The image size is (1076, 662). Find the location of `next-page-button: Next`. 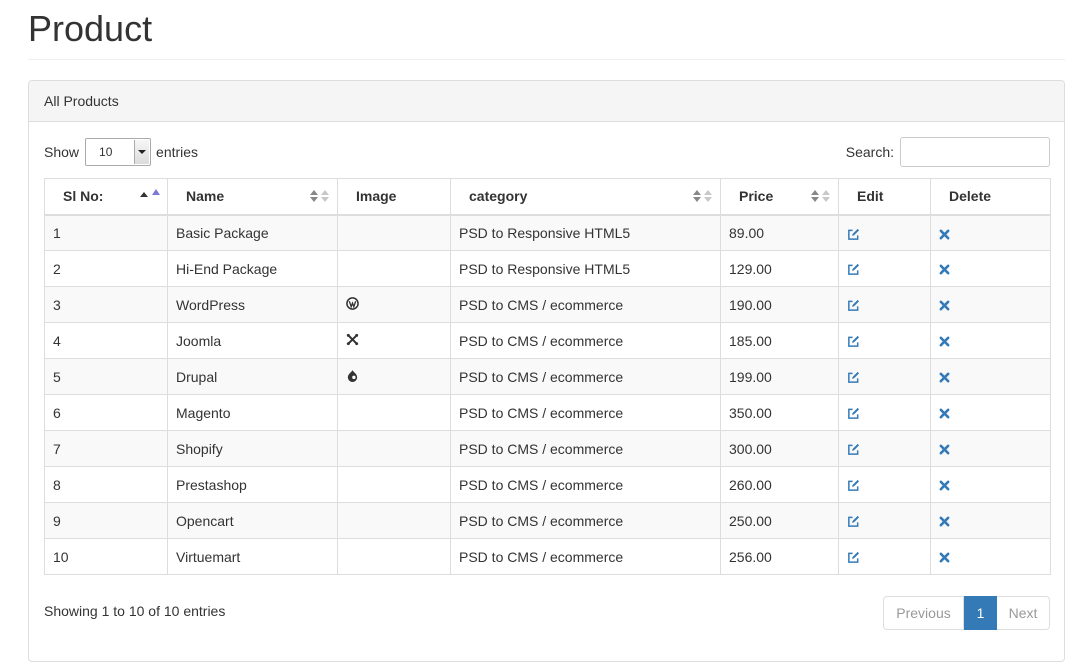

next-page-button: Next is located at coordinates (1023, 613).